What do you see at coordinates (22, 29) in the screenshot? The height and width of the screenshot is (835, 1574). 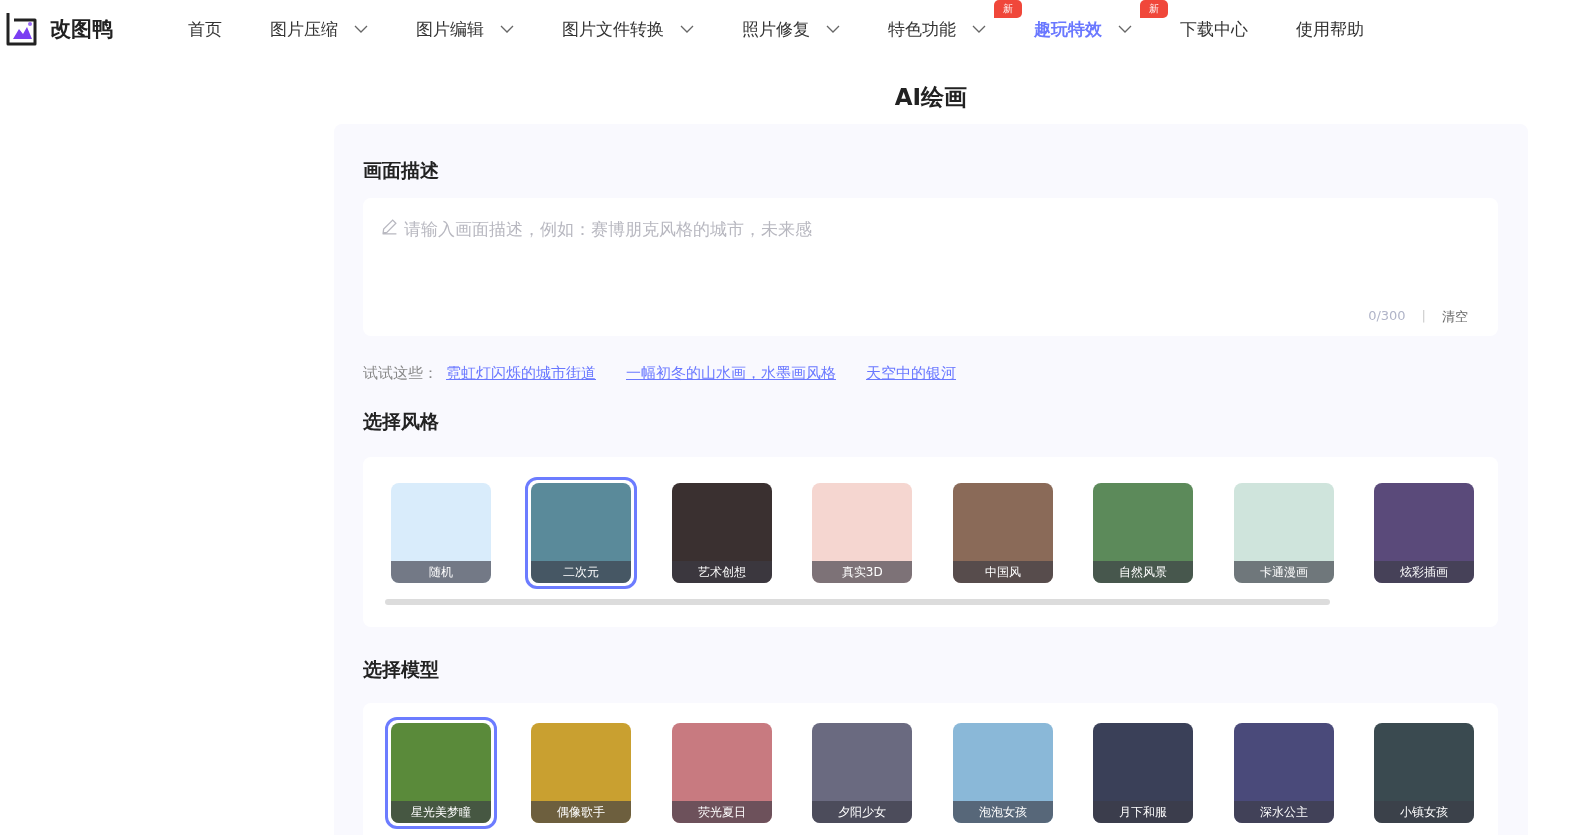 I see `logo-icon` at bounding box center [22, 29].